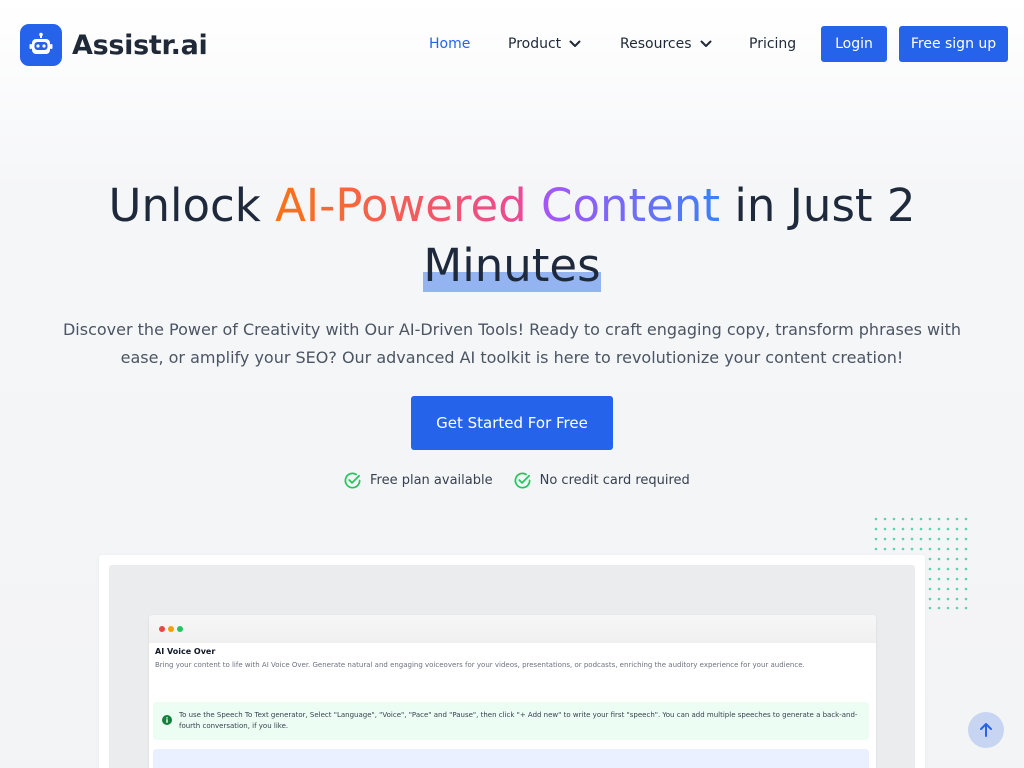  I want to click on nav-home-label: Home, so click(450, 44).